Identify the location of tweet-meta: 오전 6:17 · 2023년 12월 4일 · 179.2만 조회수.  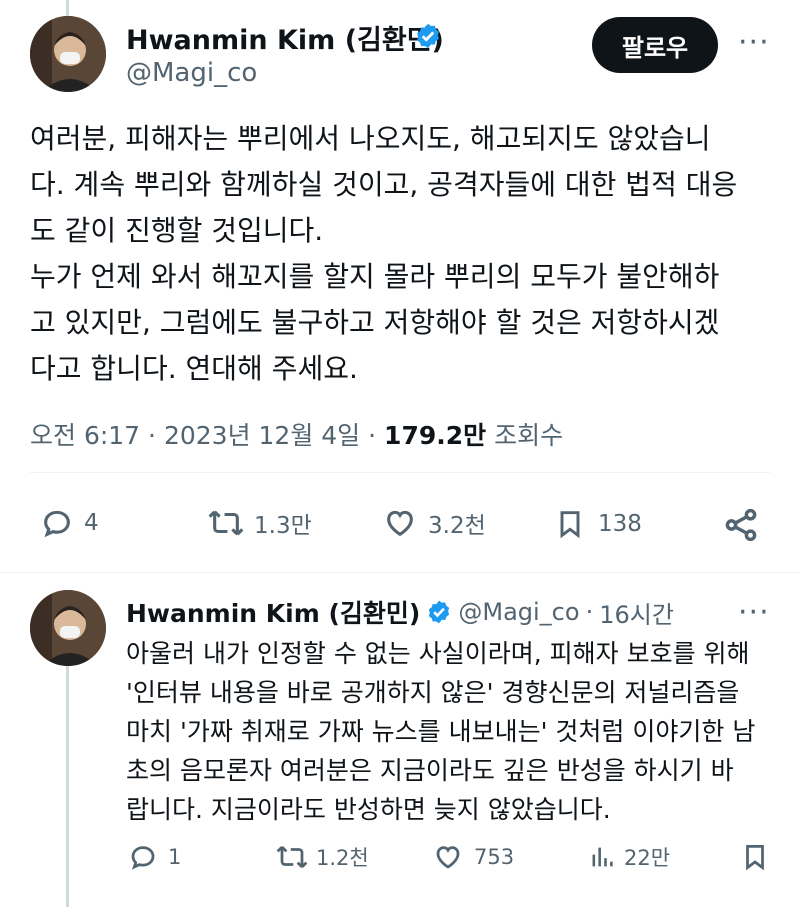
(296, 434).